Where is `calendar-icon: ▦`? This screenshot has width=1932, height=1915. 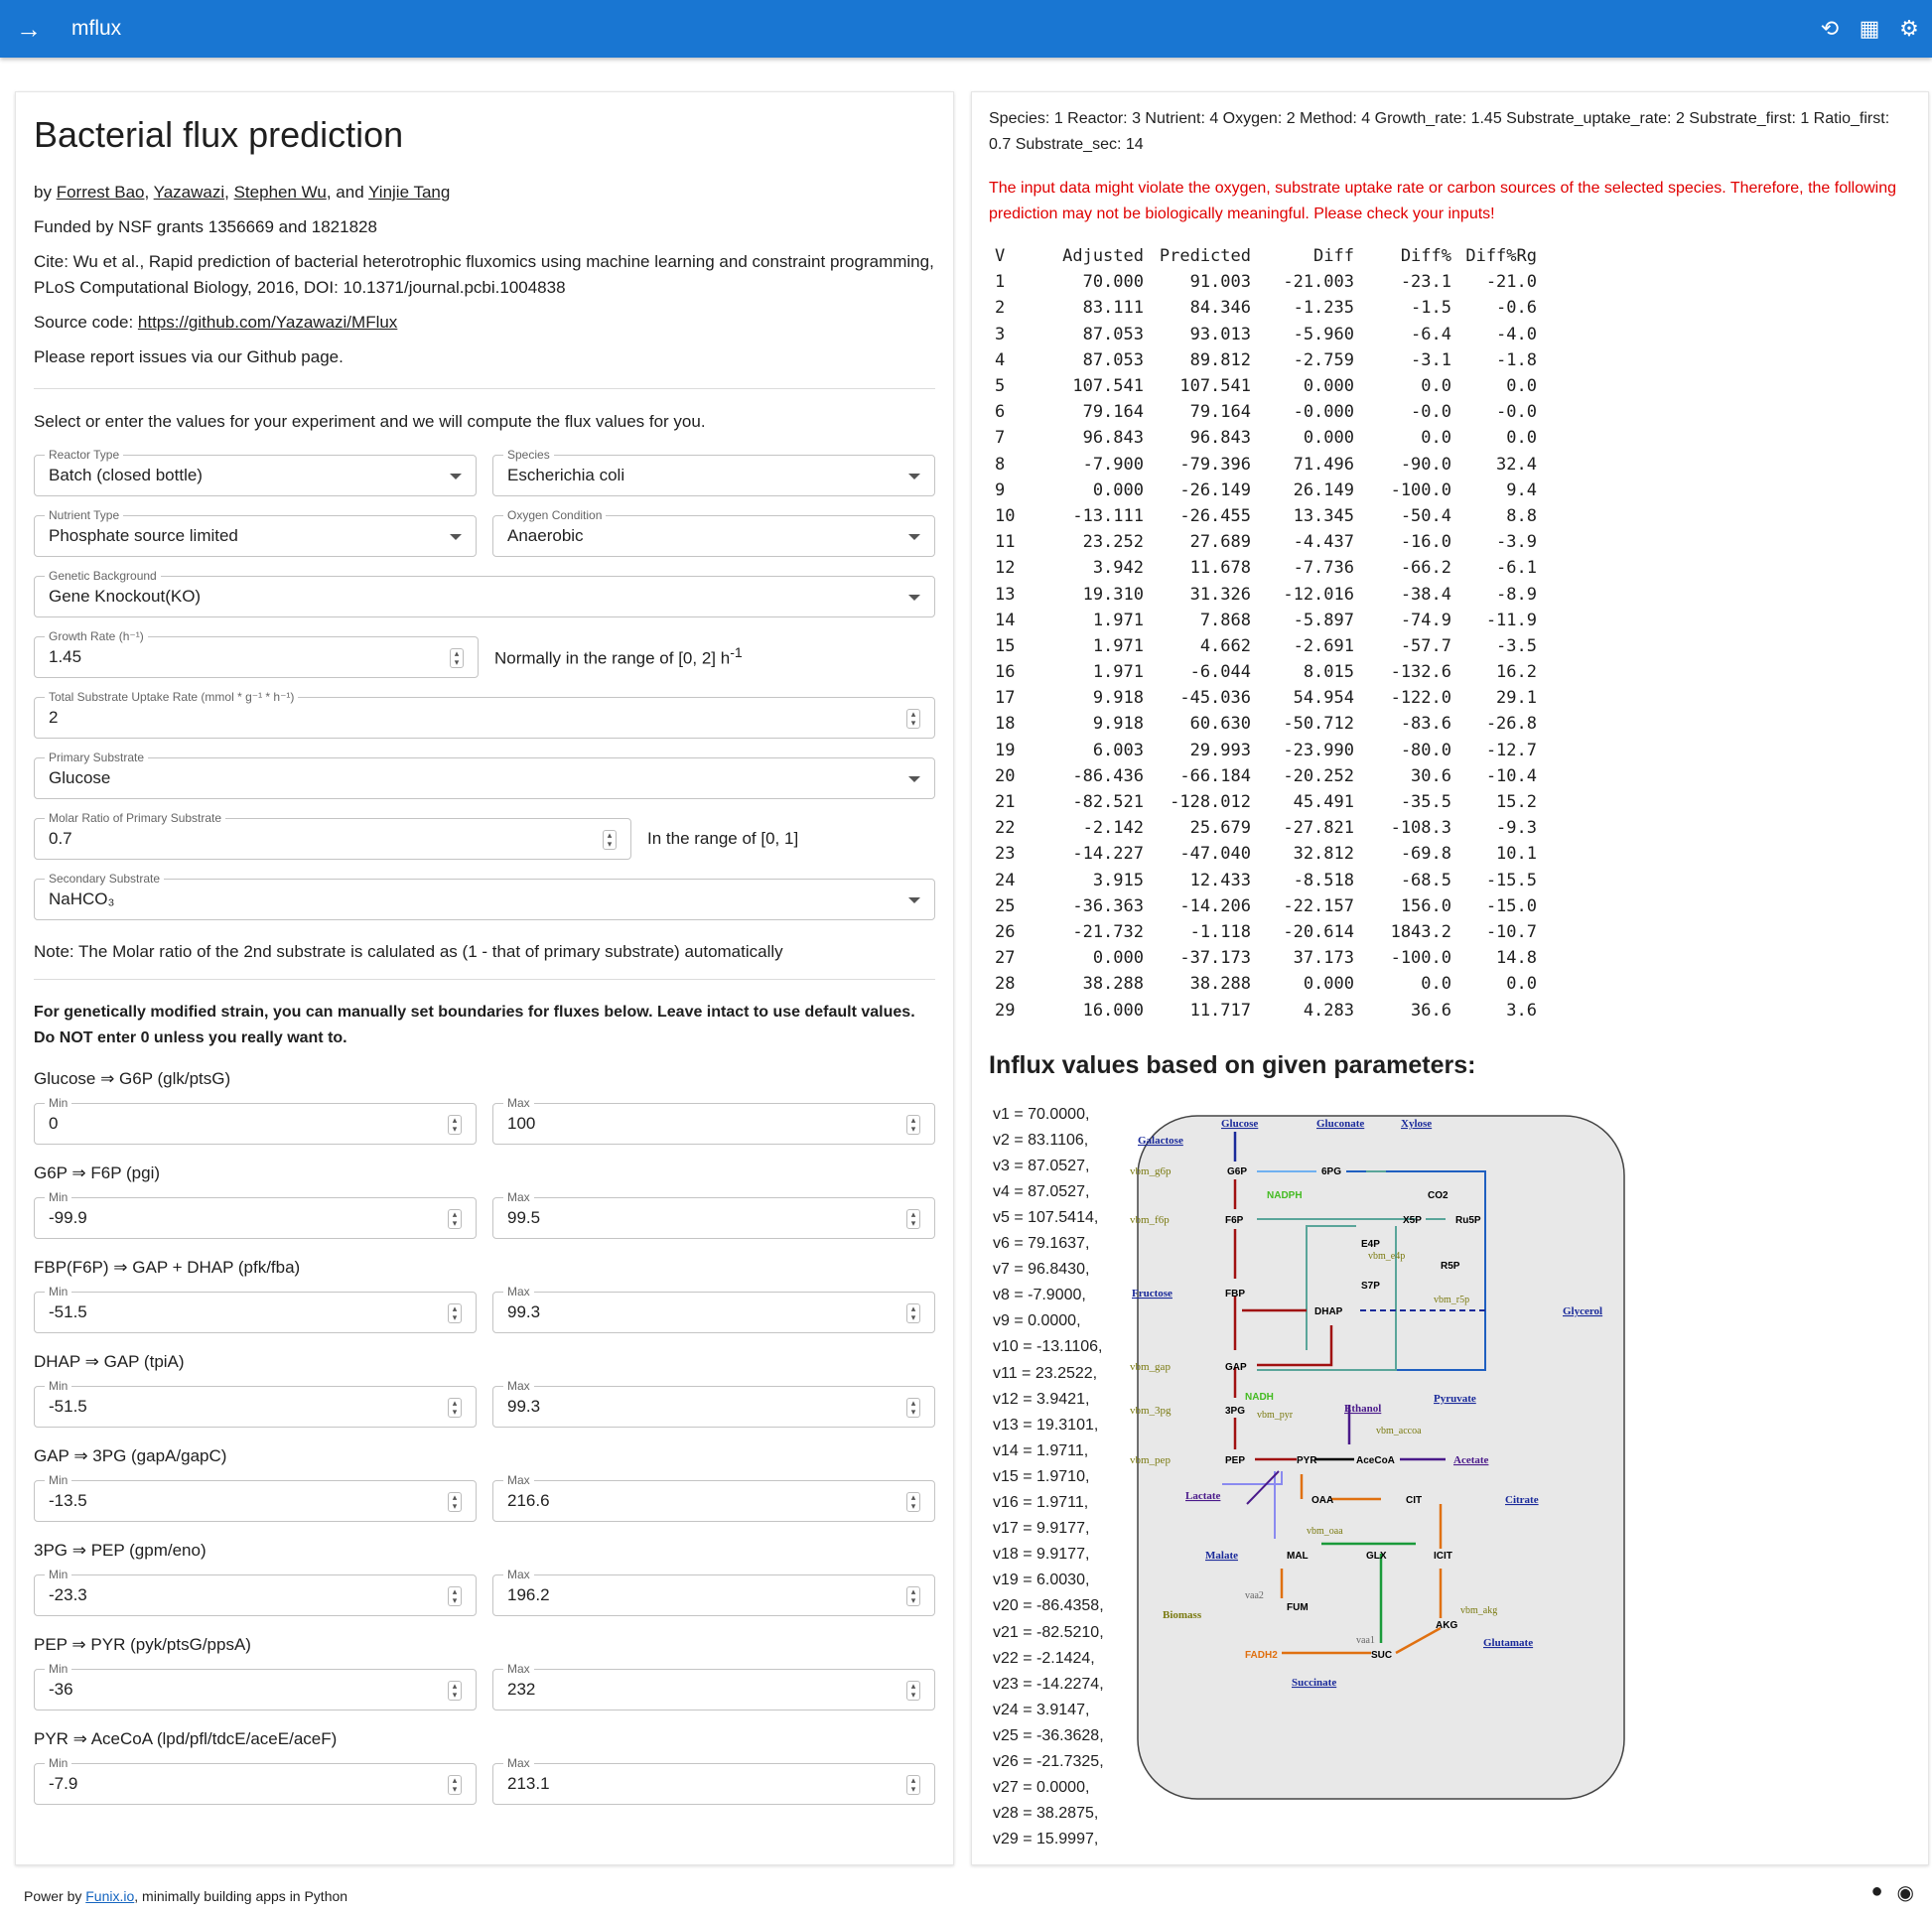
calendar-icon: ▦ is located at coordinates (1870, 29).